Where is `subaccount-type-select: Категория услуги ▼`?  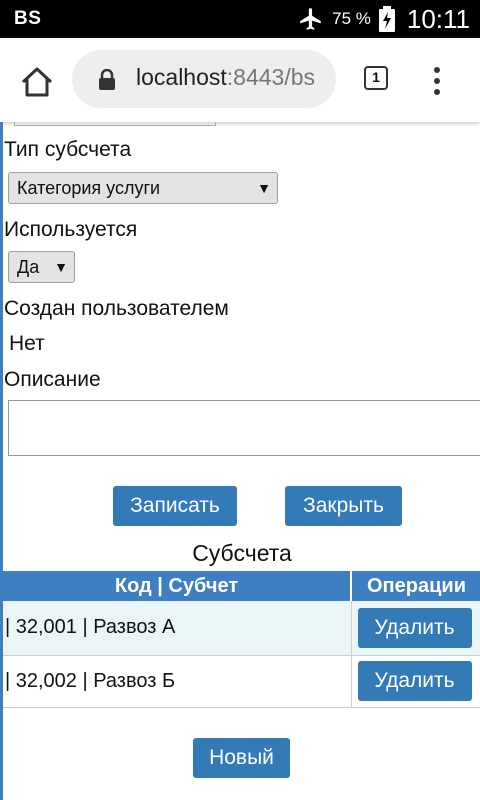
subaccount-type-select: Категория услуги ▼ is located at coordinates (143, 188).